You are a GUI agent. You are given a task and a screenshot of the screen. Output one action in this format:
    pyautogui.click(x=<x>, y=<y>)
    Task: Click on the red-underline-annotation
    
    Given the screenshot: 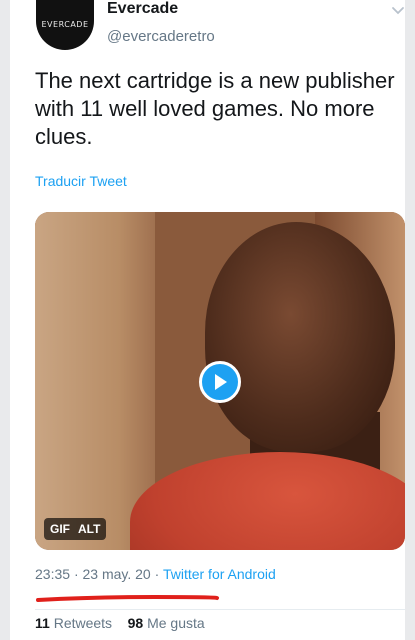 What is the action you would take?
    pyautogui.click(x=127, y=598)
    